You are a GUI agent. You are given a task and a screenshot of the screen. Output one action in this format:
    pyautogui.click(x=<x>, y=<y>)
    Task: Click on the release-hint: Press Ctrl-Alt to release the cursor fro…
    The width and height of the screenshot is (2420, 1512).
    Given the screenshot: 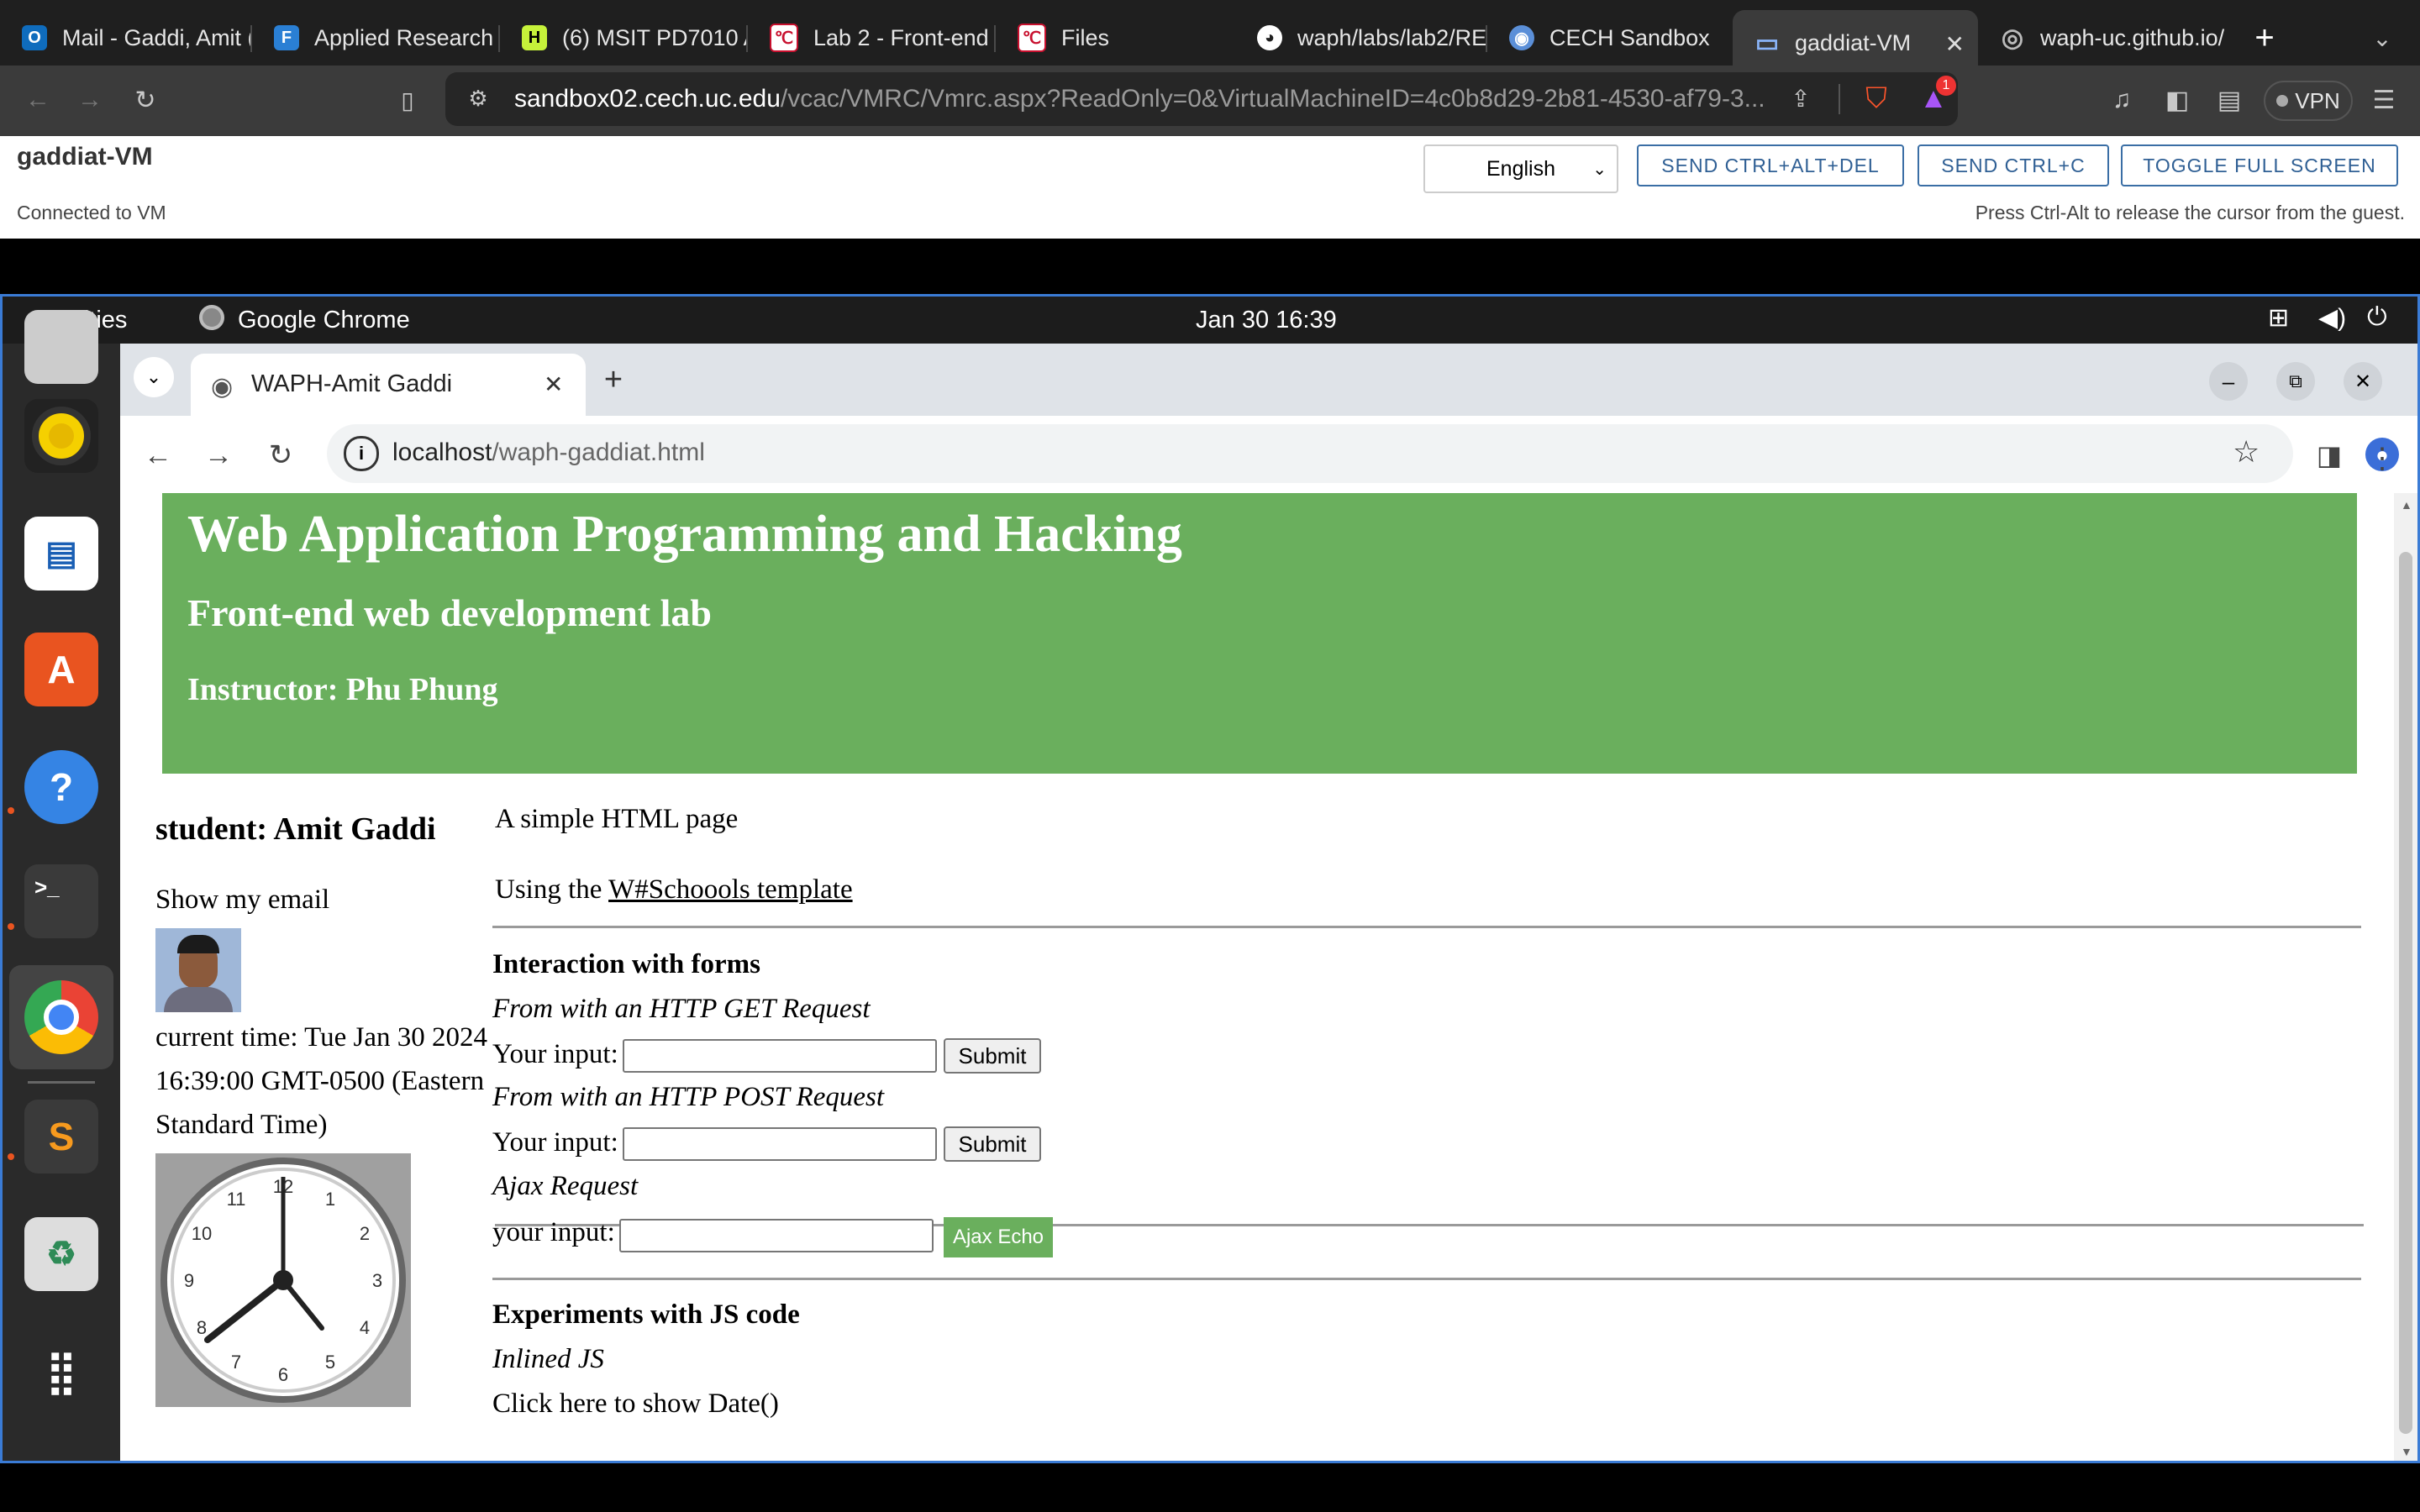 What is the action you would take?
    pyautogui.click(x=2190, y=212)
    